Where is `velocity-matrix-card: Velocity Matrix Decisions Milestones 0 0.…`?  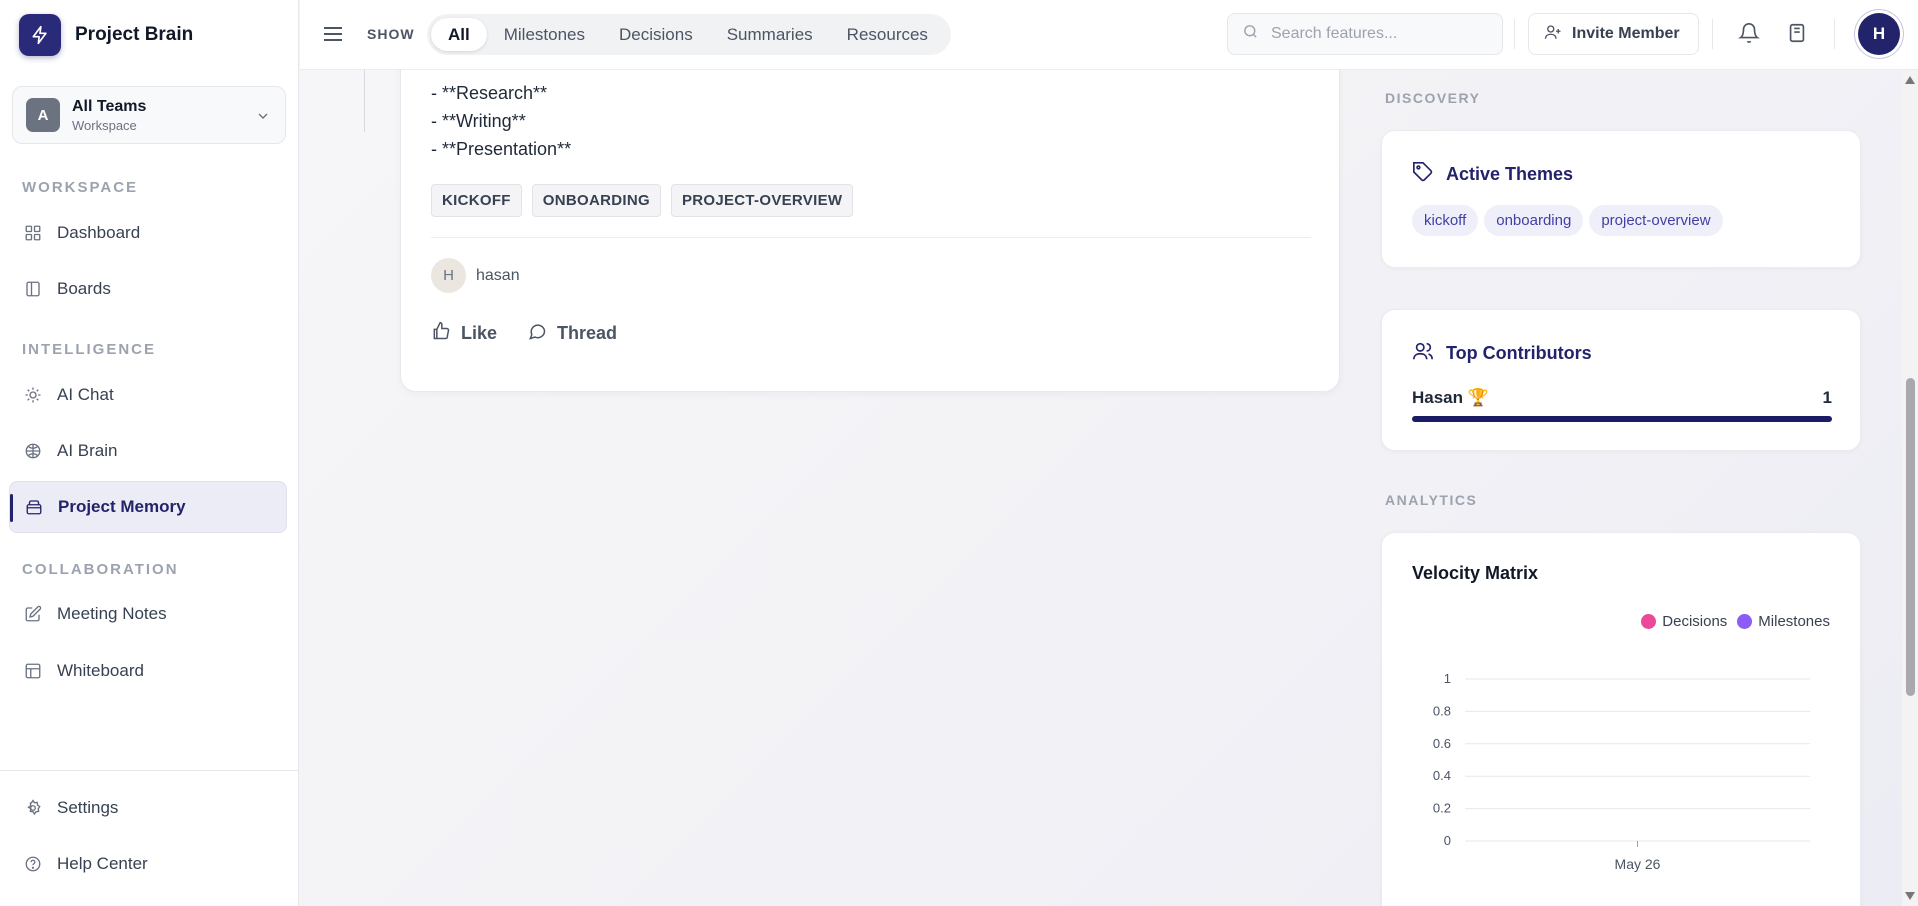 velocity-matrix-card: Velocity Matrix Decisions Milestones 0 0.… is located at coordinates (1621, 719).